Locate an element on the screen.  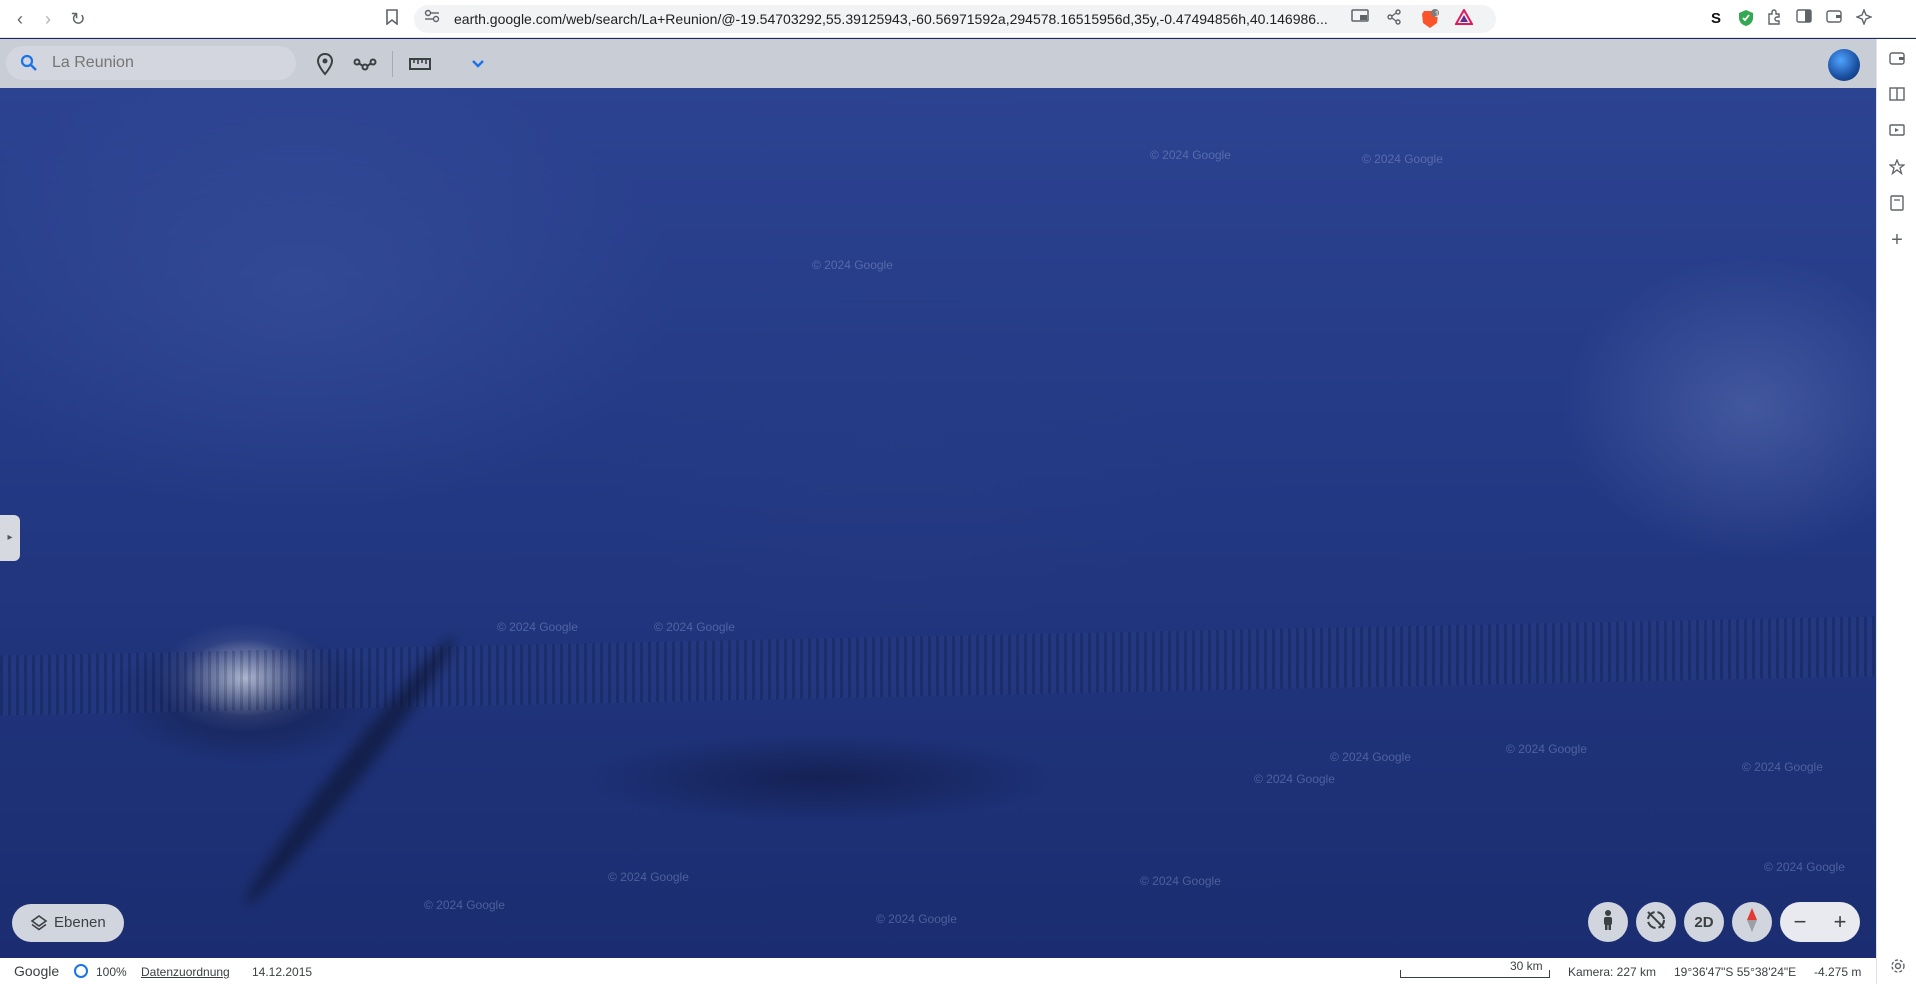
camera-altitude: Kamera: 227 km is located at coordinates (1612, 972).